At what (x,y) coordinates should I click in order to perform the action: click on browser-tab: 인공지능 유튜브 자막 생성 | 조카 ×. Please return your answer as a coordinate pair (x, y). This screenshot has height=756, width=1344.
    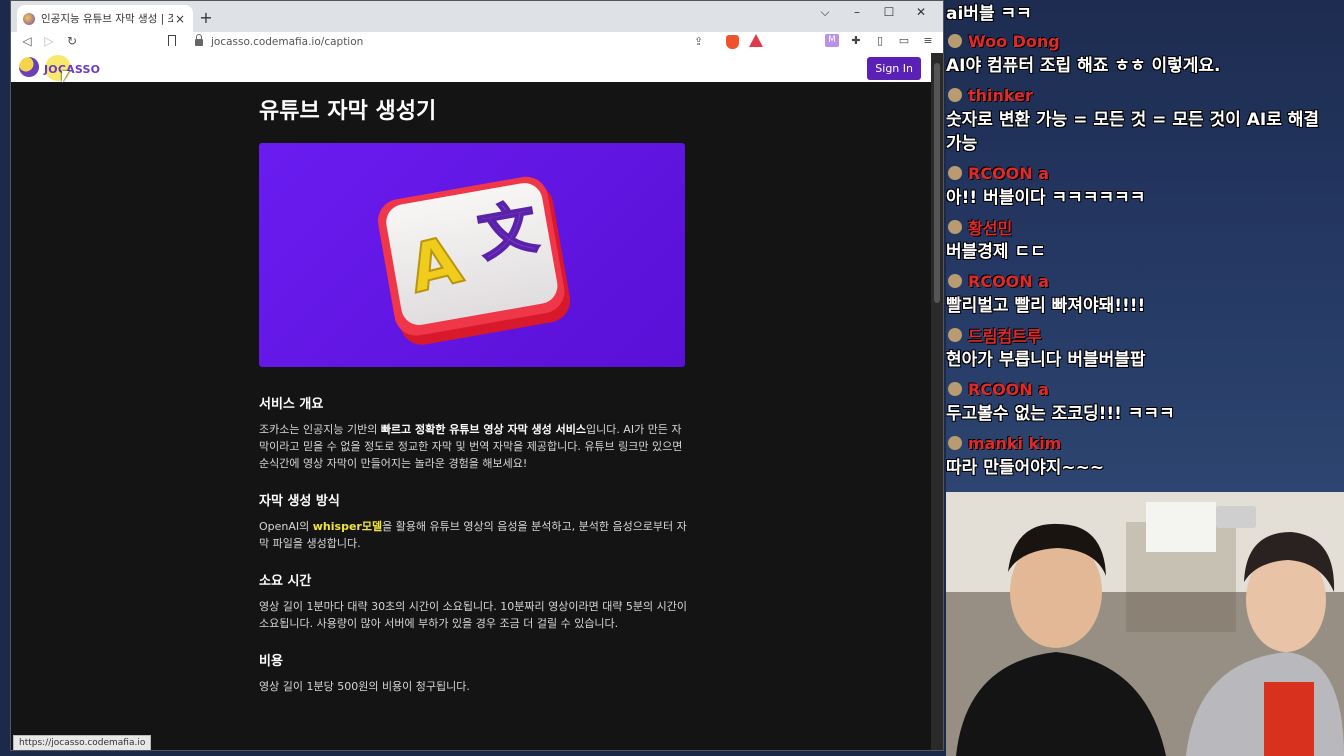
    Looking at the image, I should click on (105, 18).